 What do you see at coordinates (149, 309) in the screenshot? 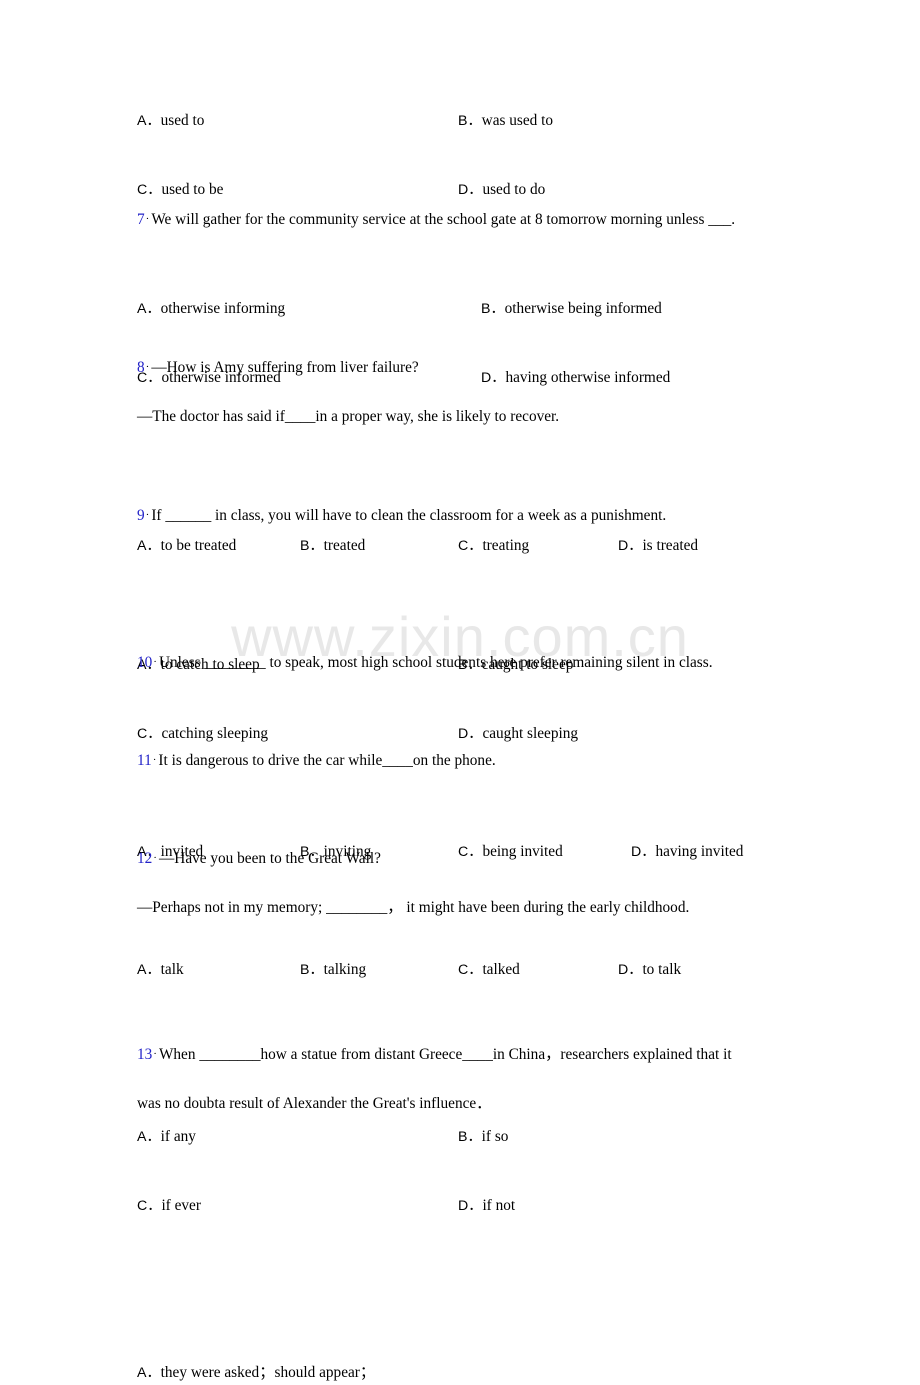
I see `q7-option-a-letter: A．` at bounding box center [149, 309].